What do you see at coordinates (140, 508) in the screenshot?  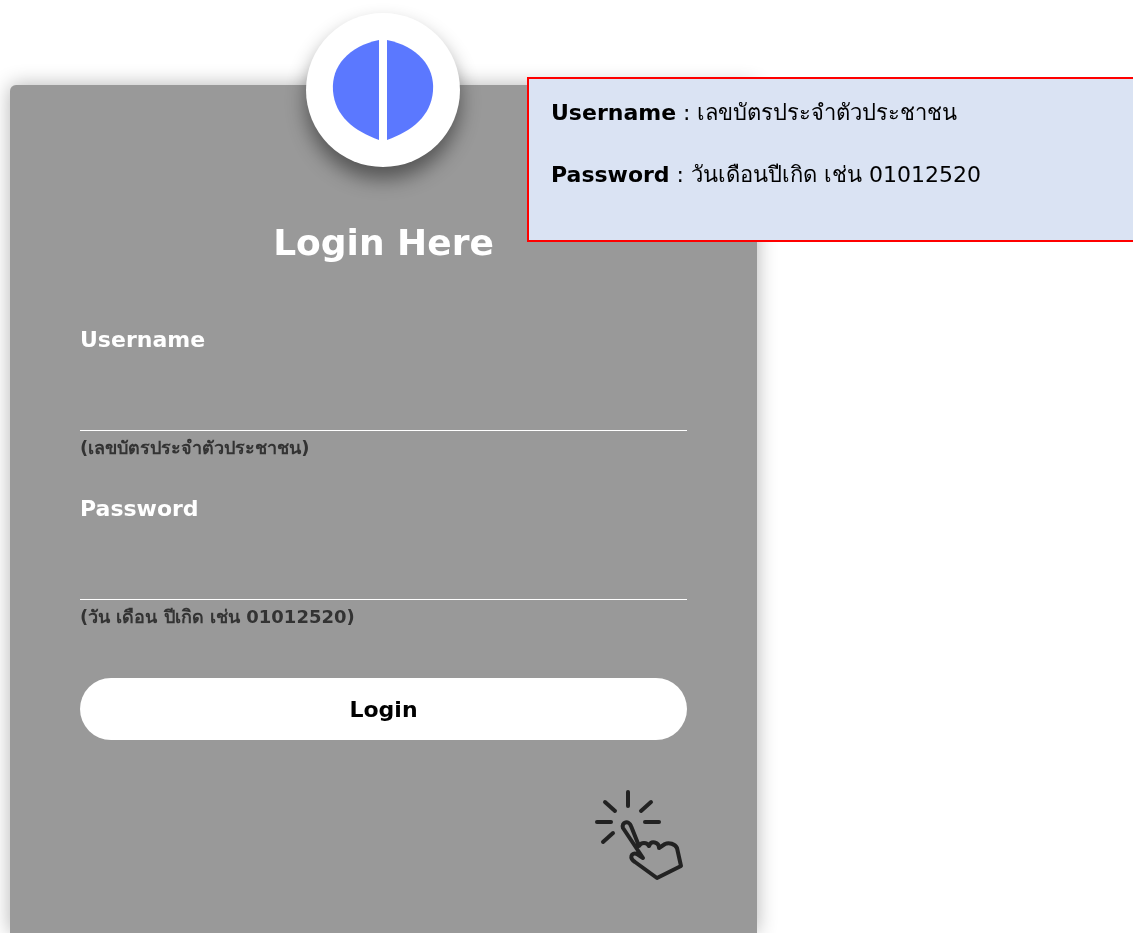 I see `field-label: Password` at bounding box center [140, 508].